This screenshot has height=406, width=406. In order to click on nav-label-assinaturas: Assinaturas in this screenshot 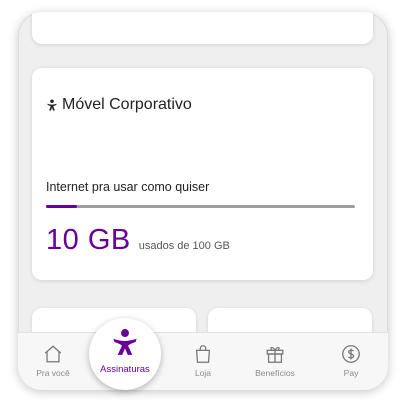, I will do `click(125, 369)`.